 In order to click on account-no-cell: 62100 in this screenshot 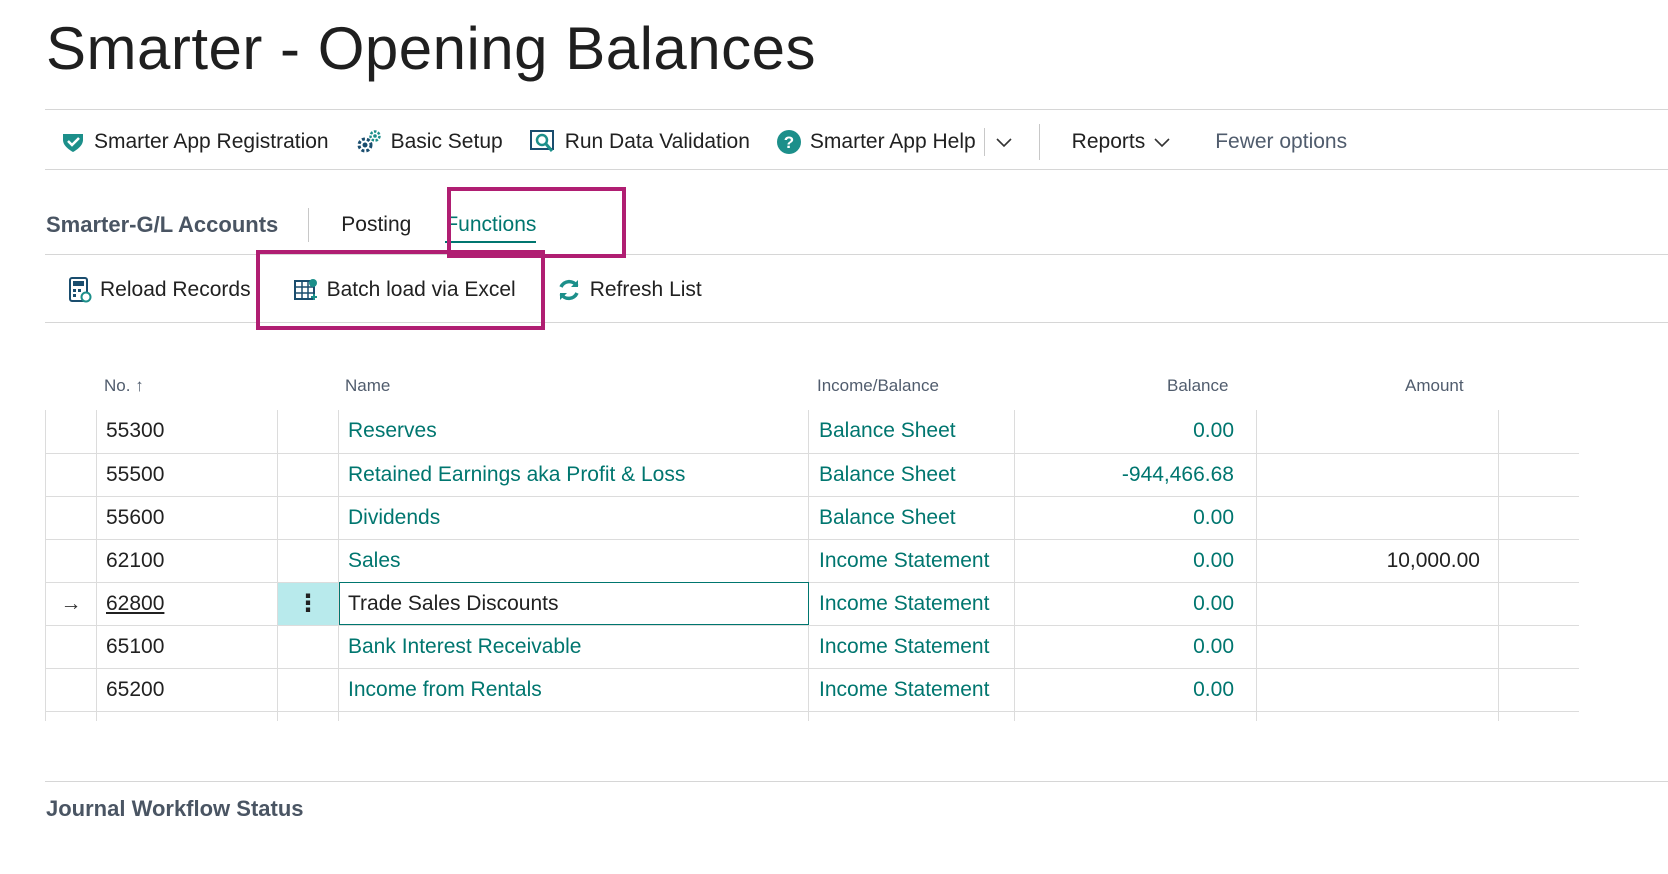, I will do `click(187, 561)`.